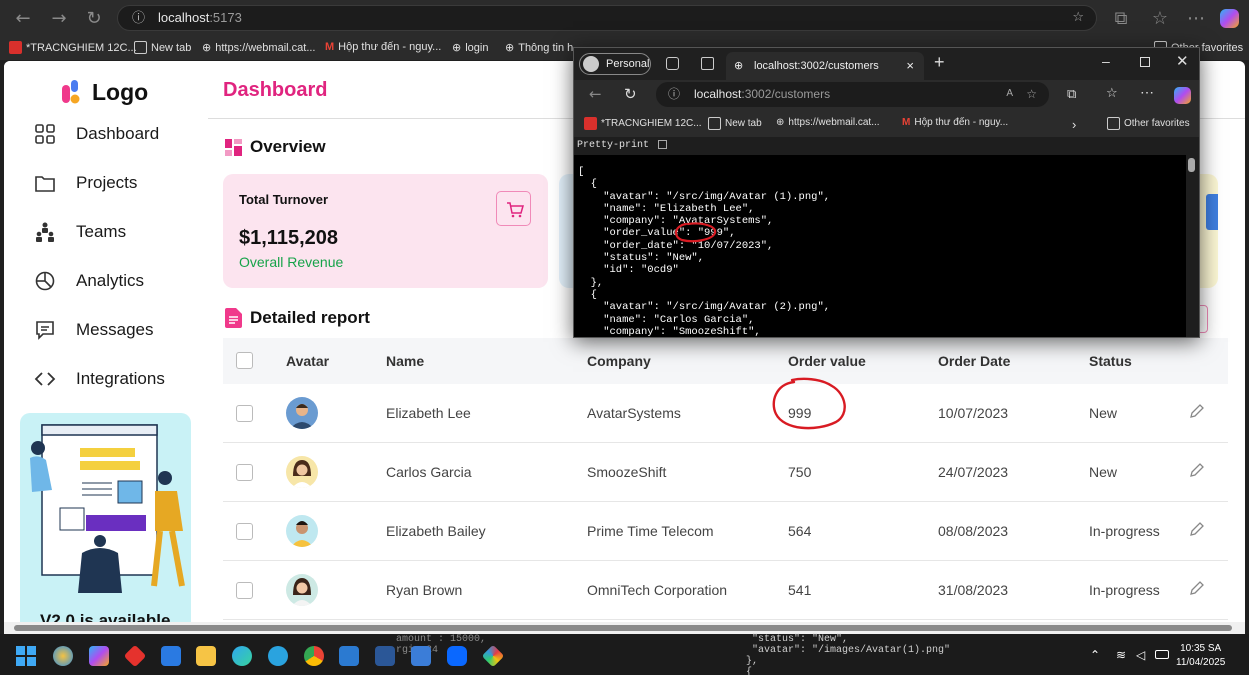  What do you see at coordinates (852, 94) in the screenshot?
I see `popup-address-bar: ⓘ localhost:3002/customers A ☆` at bounding box center [852, 94].